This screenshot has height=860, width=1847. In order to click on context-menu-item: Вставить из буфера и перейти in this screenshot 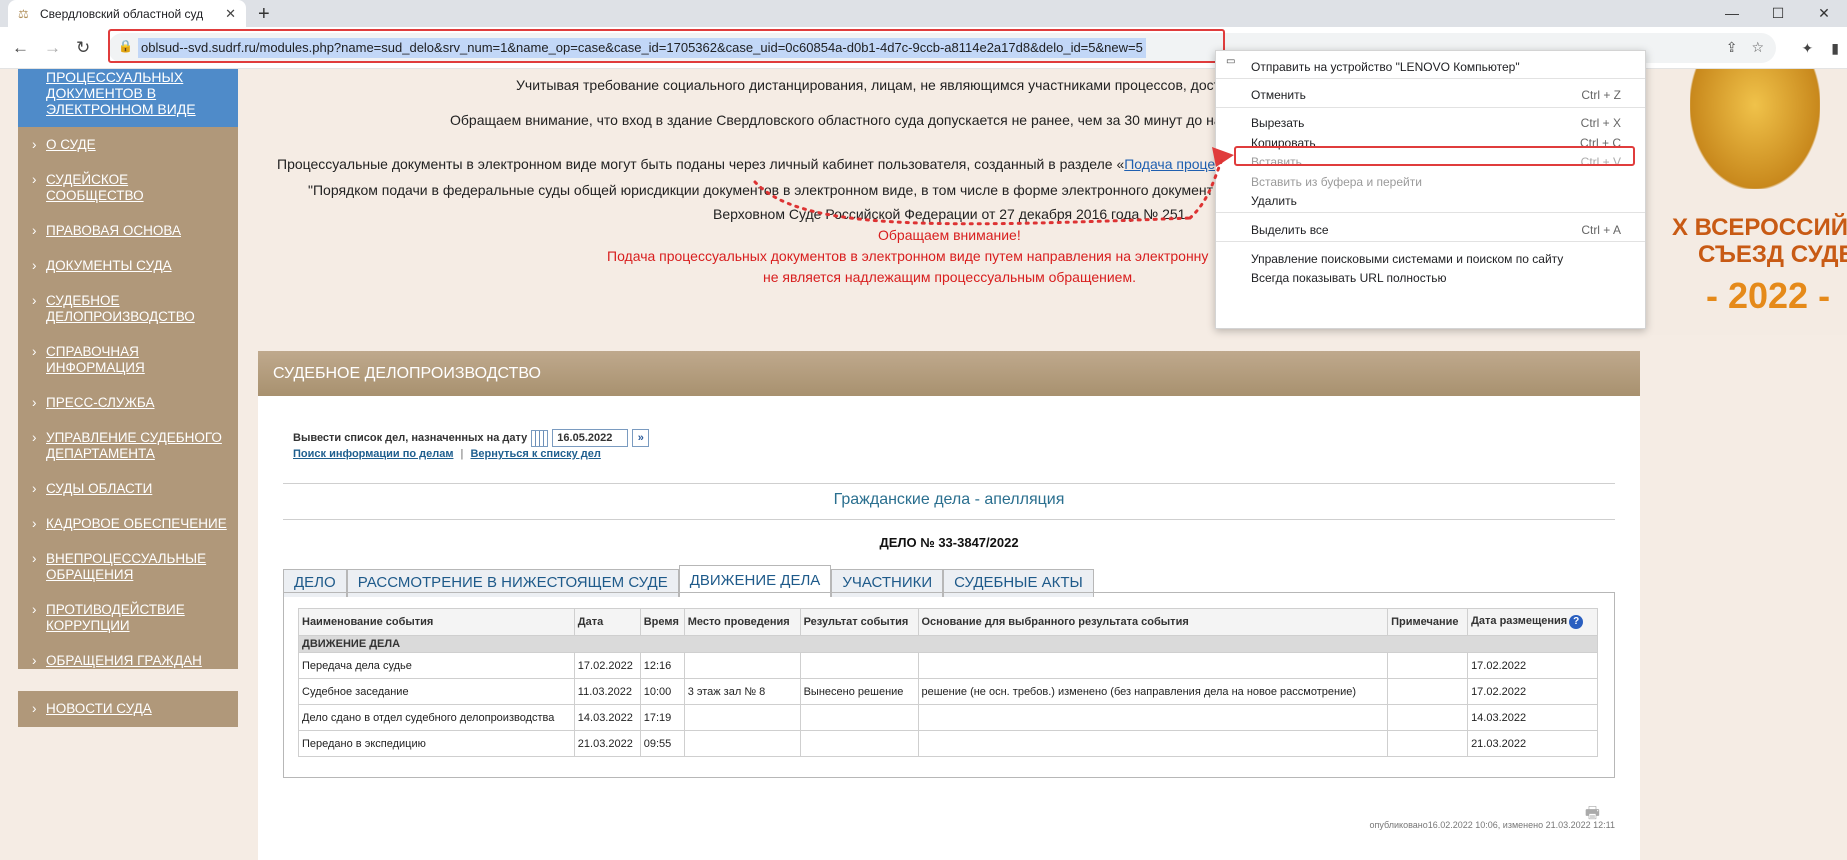, I will do `click(1430, 182)`.